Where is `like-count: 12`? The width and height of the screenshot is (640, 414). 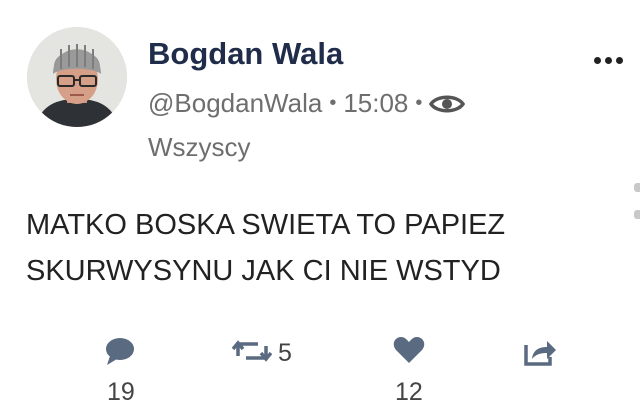
like-count: 12 is located at coordinates (409, 392).